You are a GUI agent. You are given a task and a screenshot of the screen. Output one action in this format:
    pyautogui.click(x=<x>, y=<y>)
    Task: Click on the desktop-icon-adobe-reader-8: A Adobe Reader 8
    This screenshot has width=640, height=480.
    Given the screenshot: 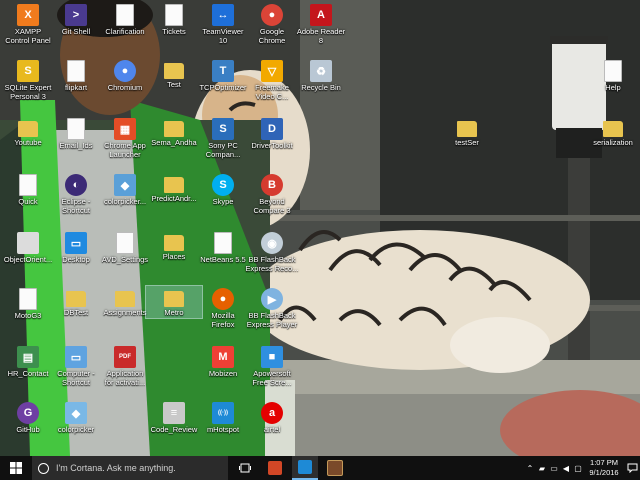 What is the action you would take?
    pyautogui.click(x=321, y=23)
    